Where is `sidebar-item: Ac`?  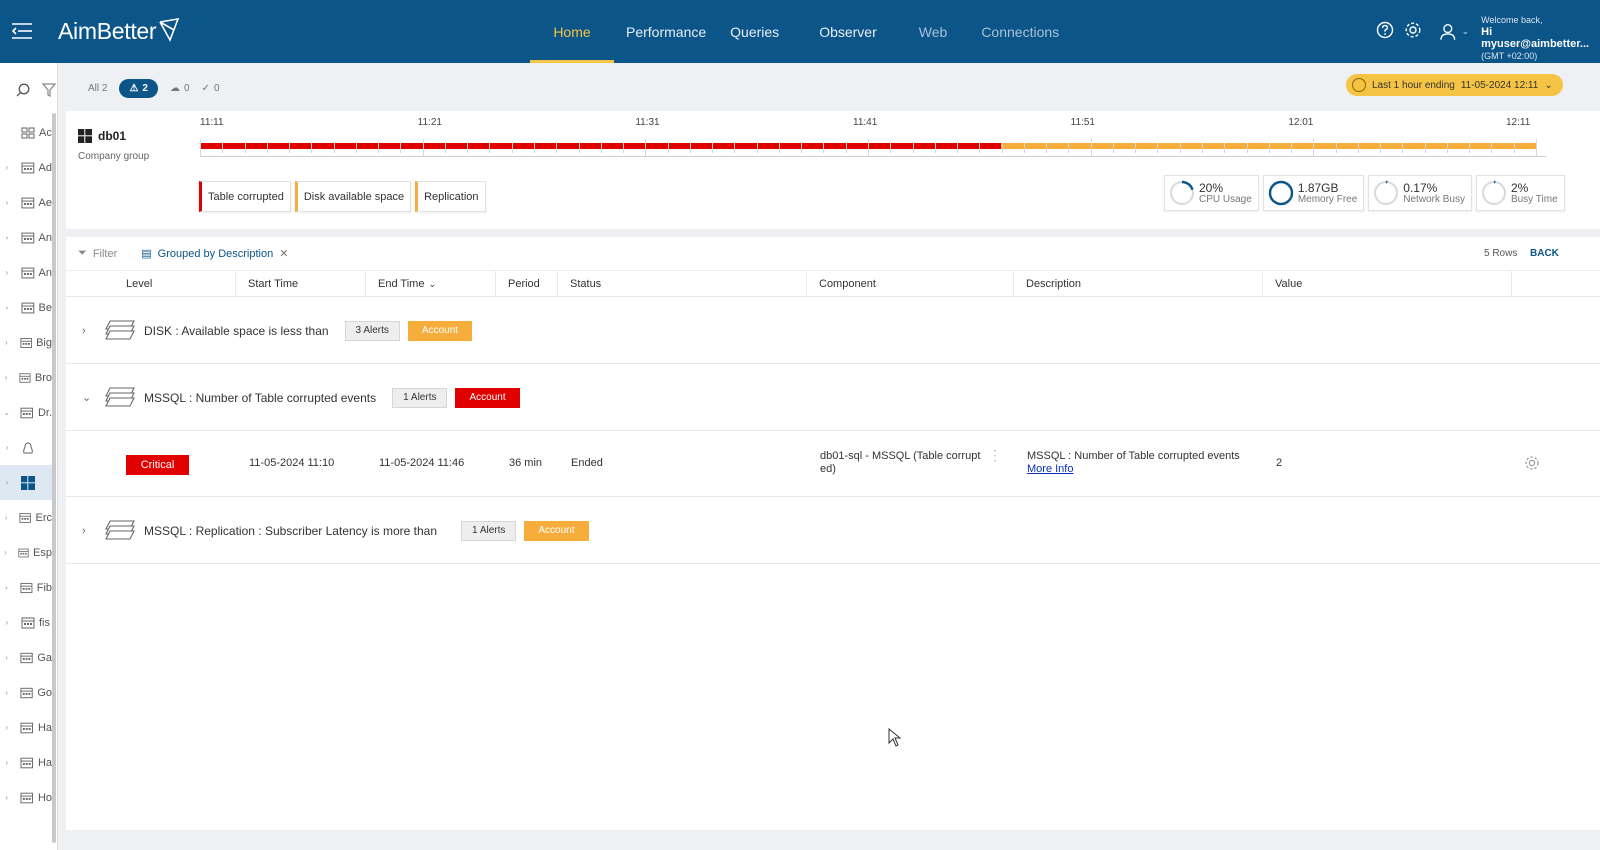 sidebar-item: Ac is located at coordinates (26, 132).